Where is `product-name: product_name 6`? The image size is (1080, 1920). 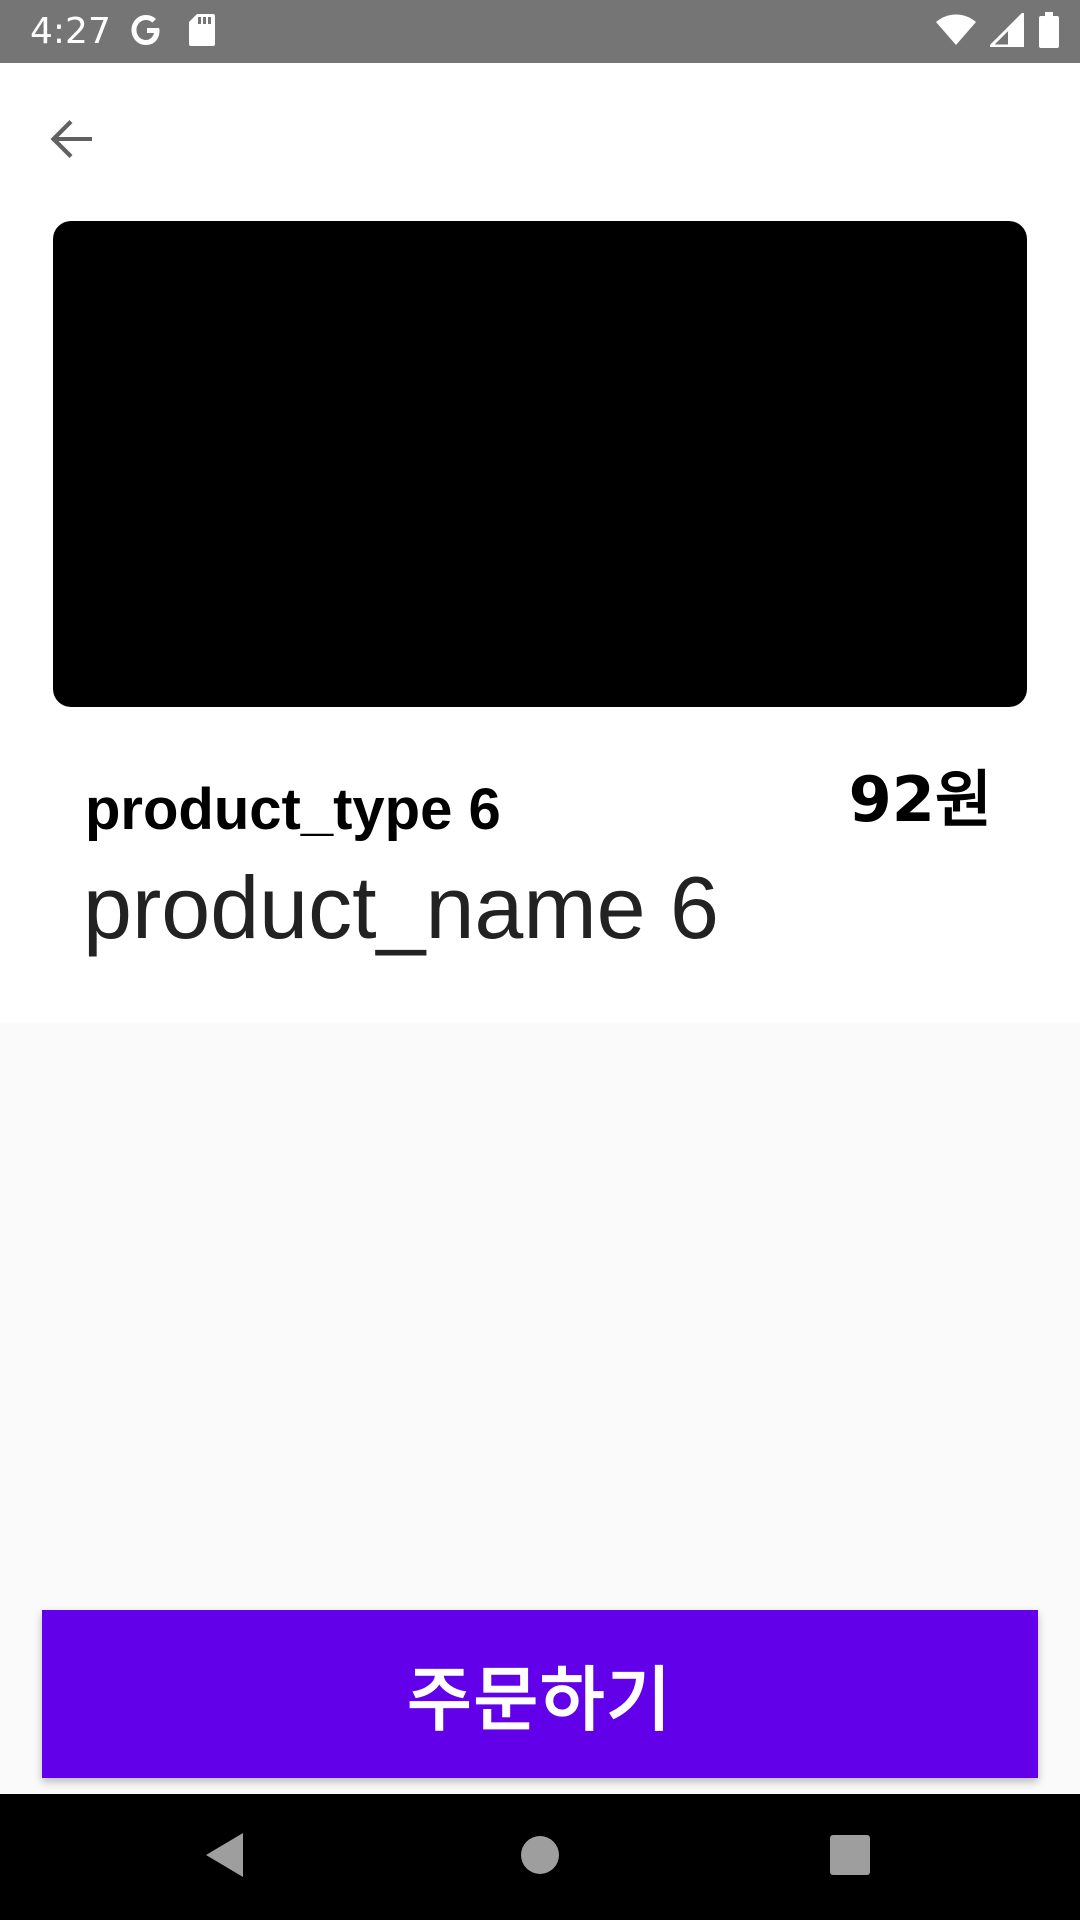
product-name: product_name 6 is located at coordinates (401, 907).